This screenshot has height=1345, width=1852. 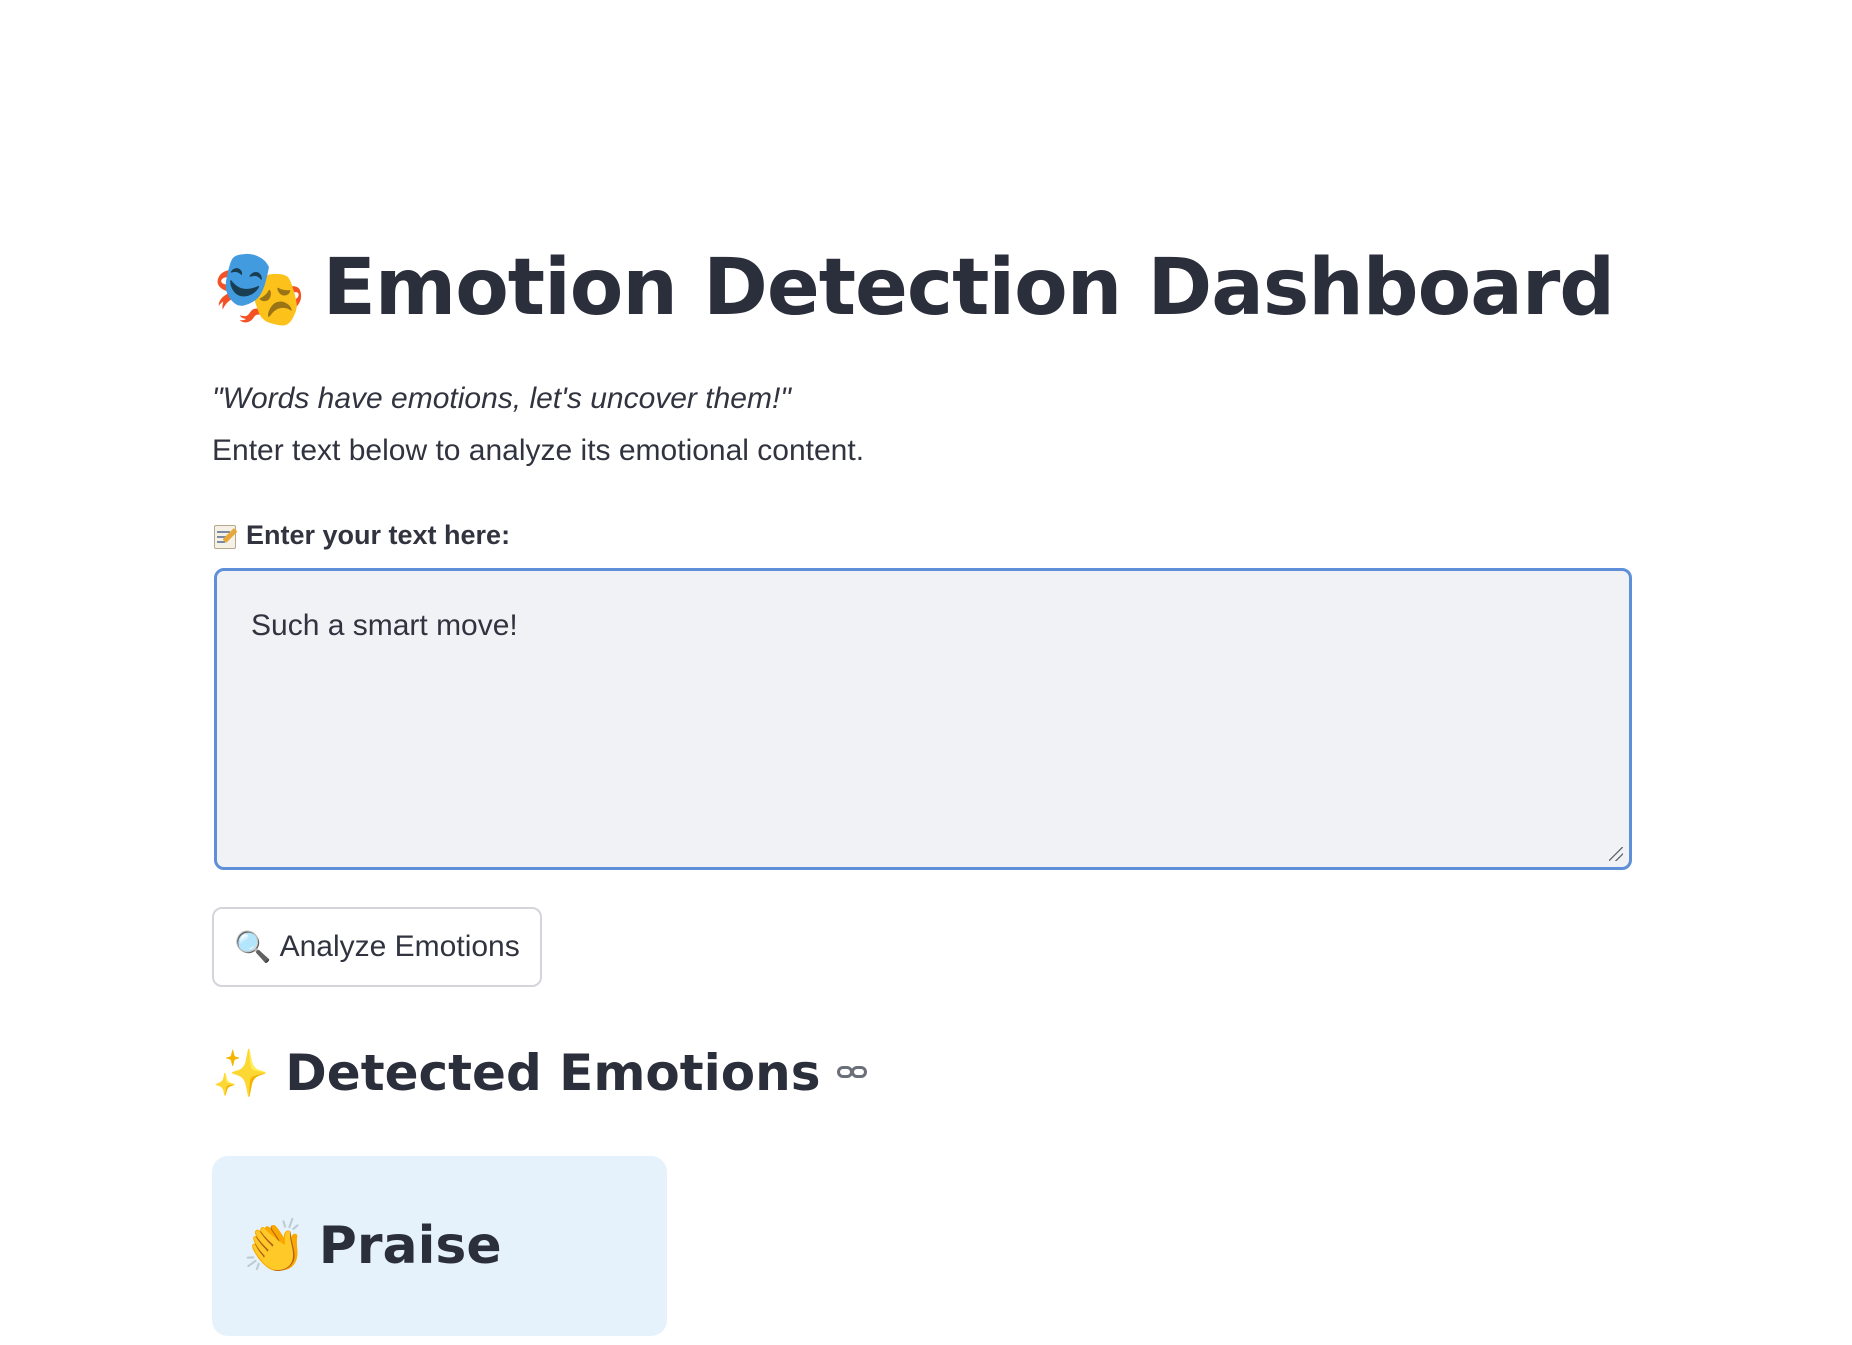 I want to click on emotion-card: 👏 Praise, so click(x=439, y=1246).